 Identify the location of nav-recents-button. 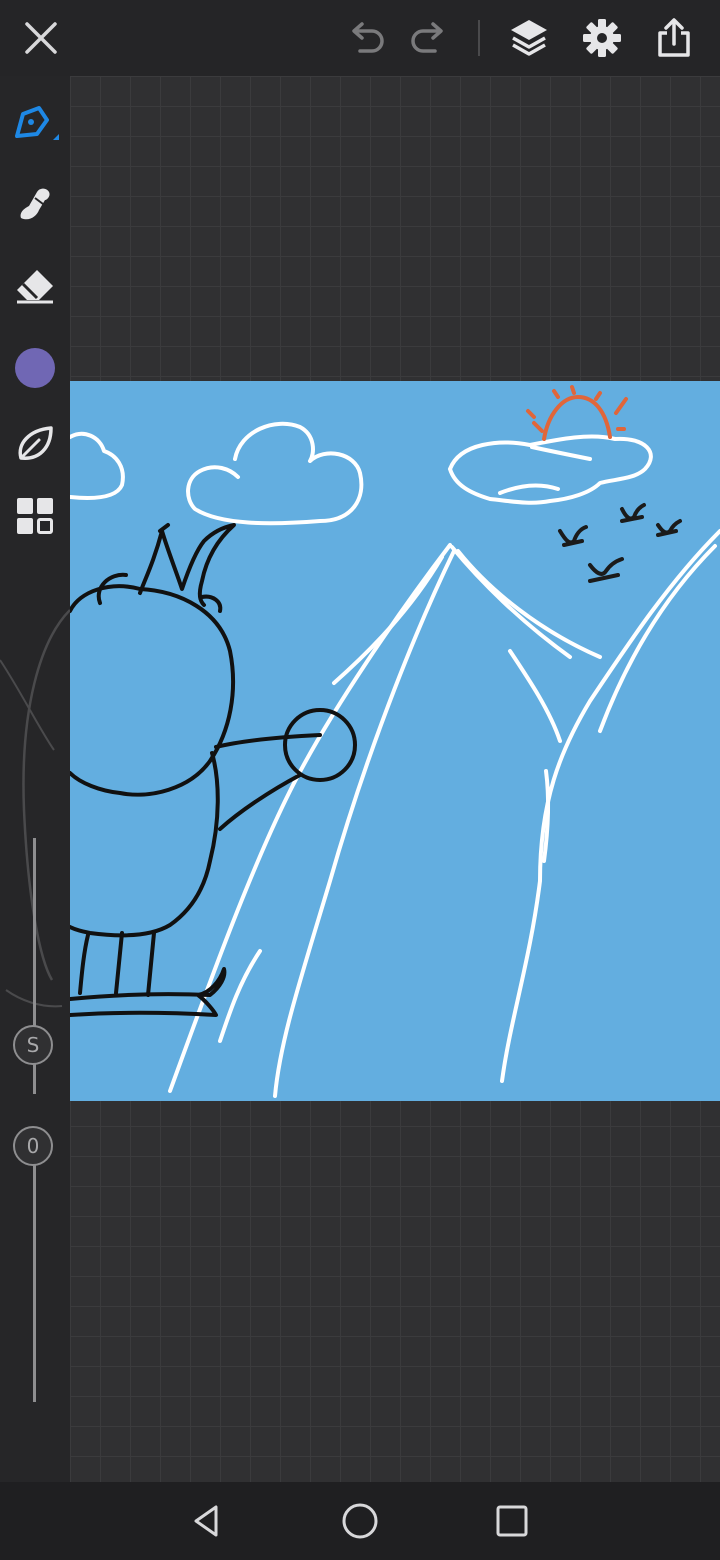
(512, 1521).